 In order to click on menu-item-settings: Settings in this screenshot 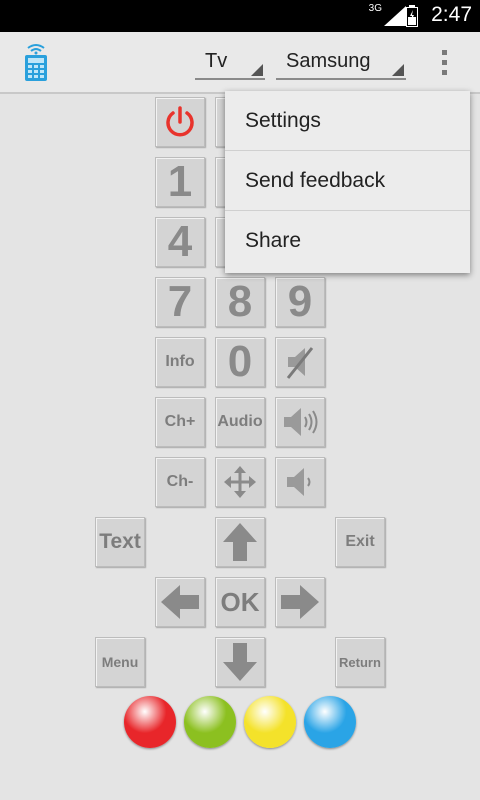, I will do `click(347, 121)`.